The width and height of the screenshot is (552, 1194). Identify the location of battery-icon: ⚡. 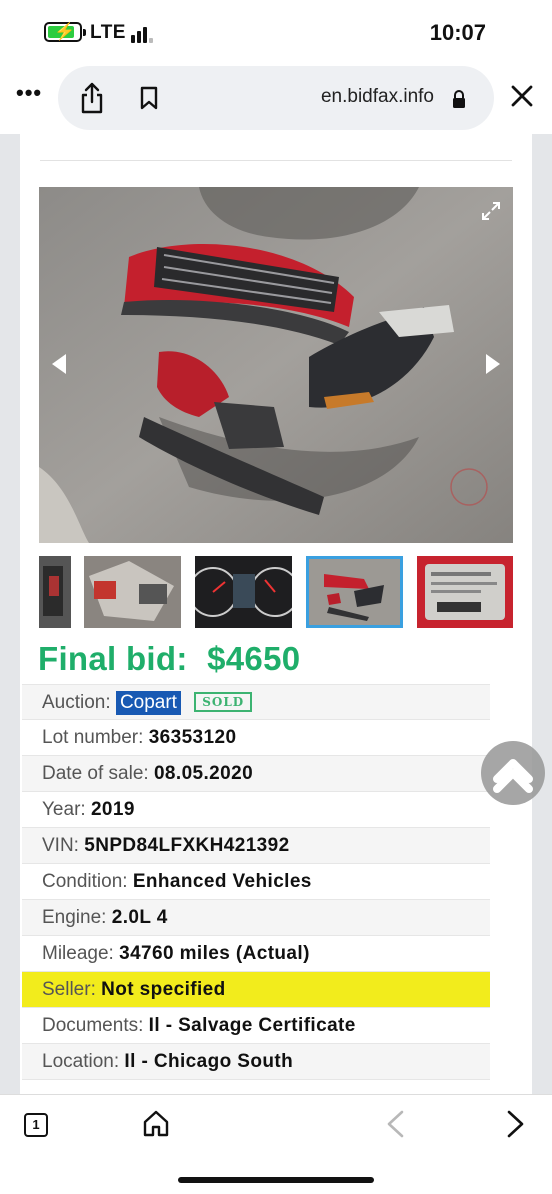
(65, 32).